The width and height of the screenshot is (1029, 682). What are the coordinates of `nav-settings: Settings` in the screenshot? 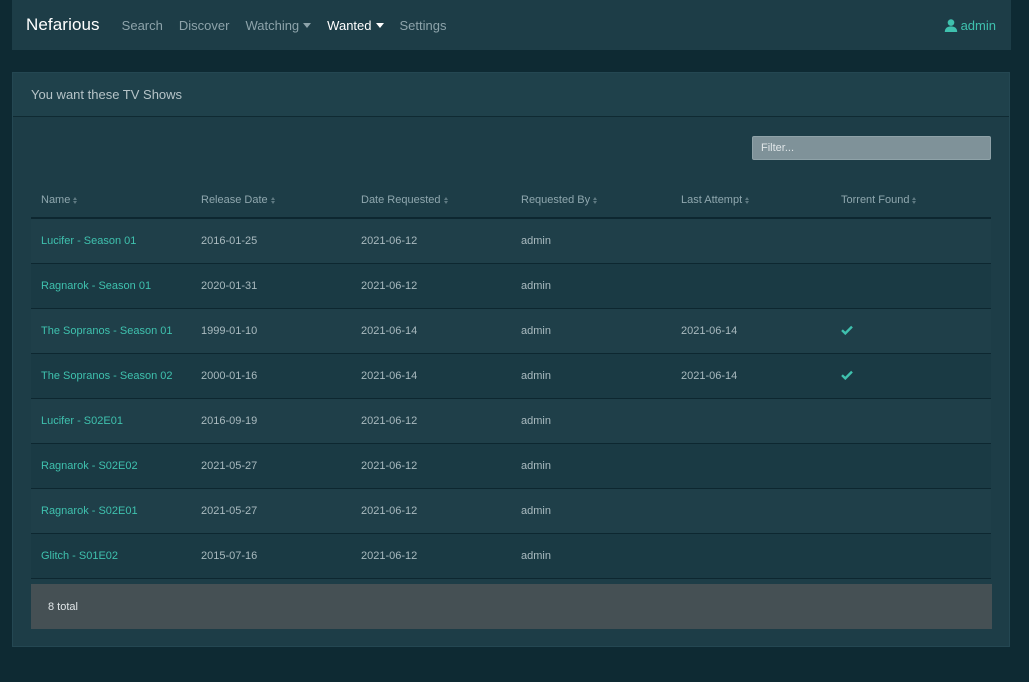 It's located at (423, 25).